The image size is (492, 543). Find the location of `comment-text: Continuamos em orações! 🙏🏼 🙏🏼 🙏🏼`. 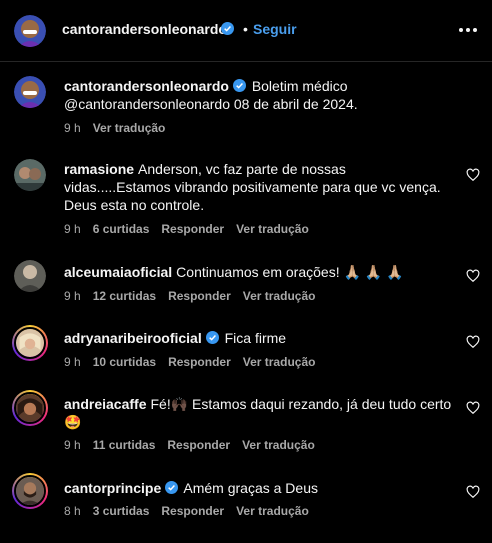

comment-text: Continuamos em orações! 🙏🏼 🙏🏼 🙏🏼 is located at coordinates (290, 272).